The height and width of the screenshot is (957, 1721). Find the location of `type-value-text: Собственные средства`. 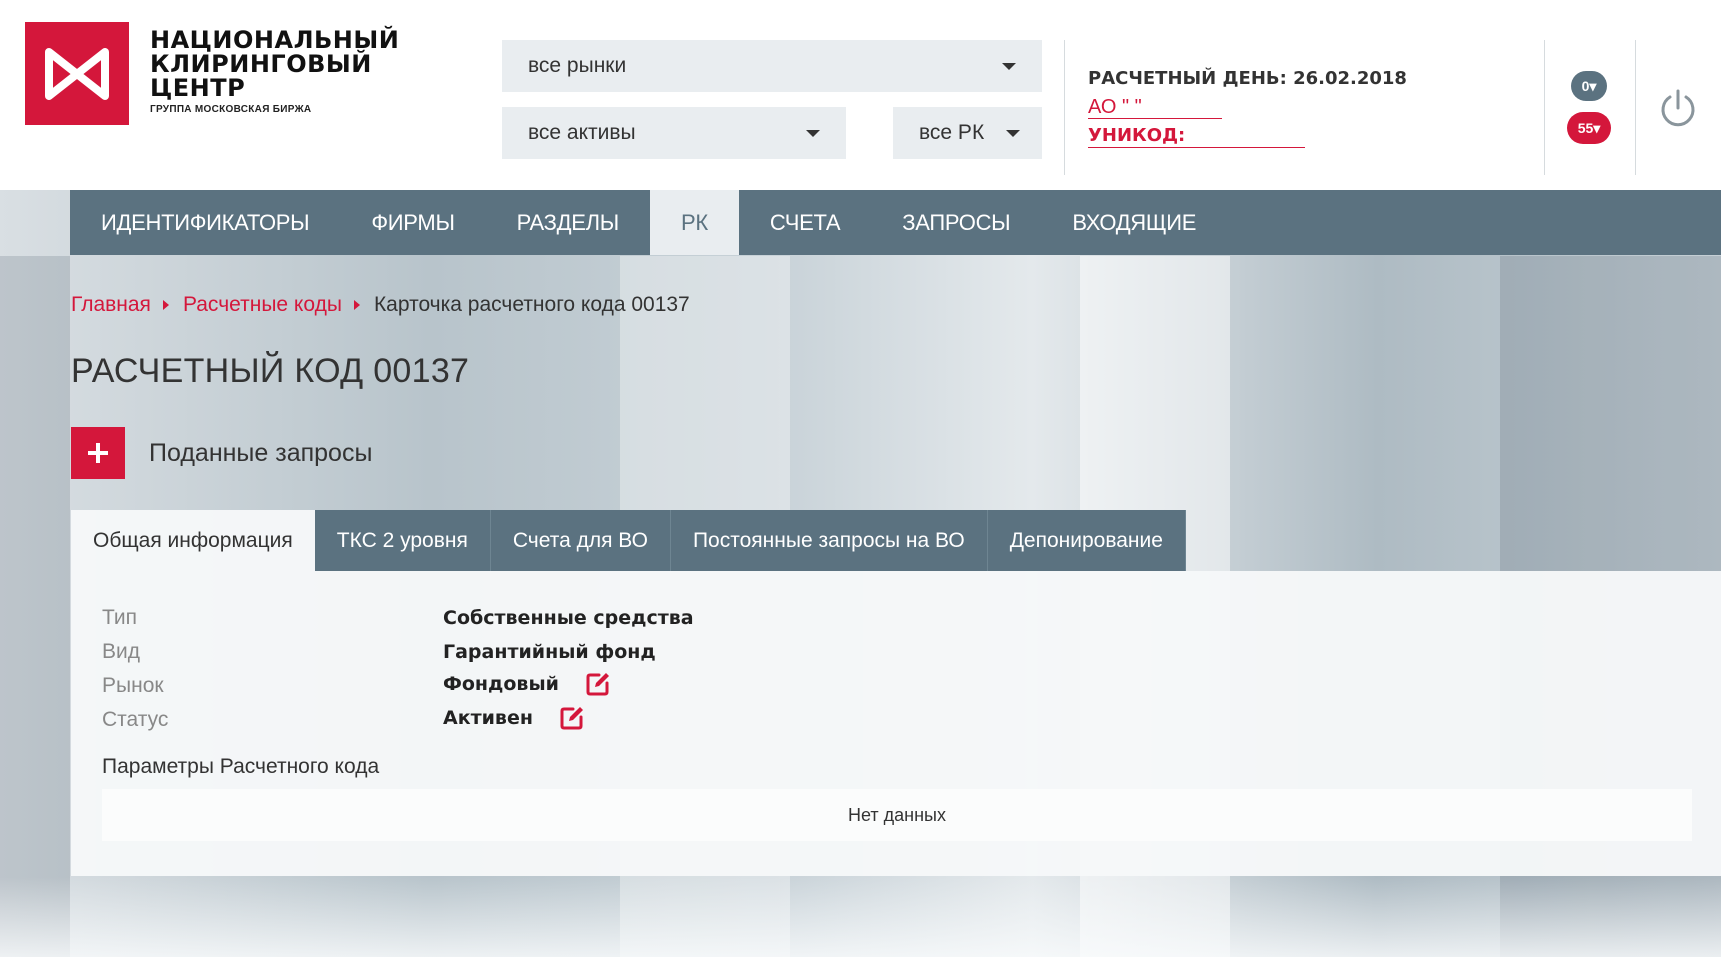

type-value-text: Собственные средства is located at coordinates (568, 618).